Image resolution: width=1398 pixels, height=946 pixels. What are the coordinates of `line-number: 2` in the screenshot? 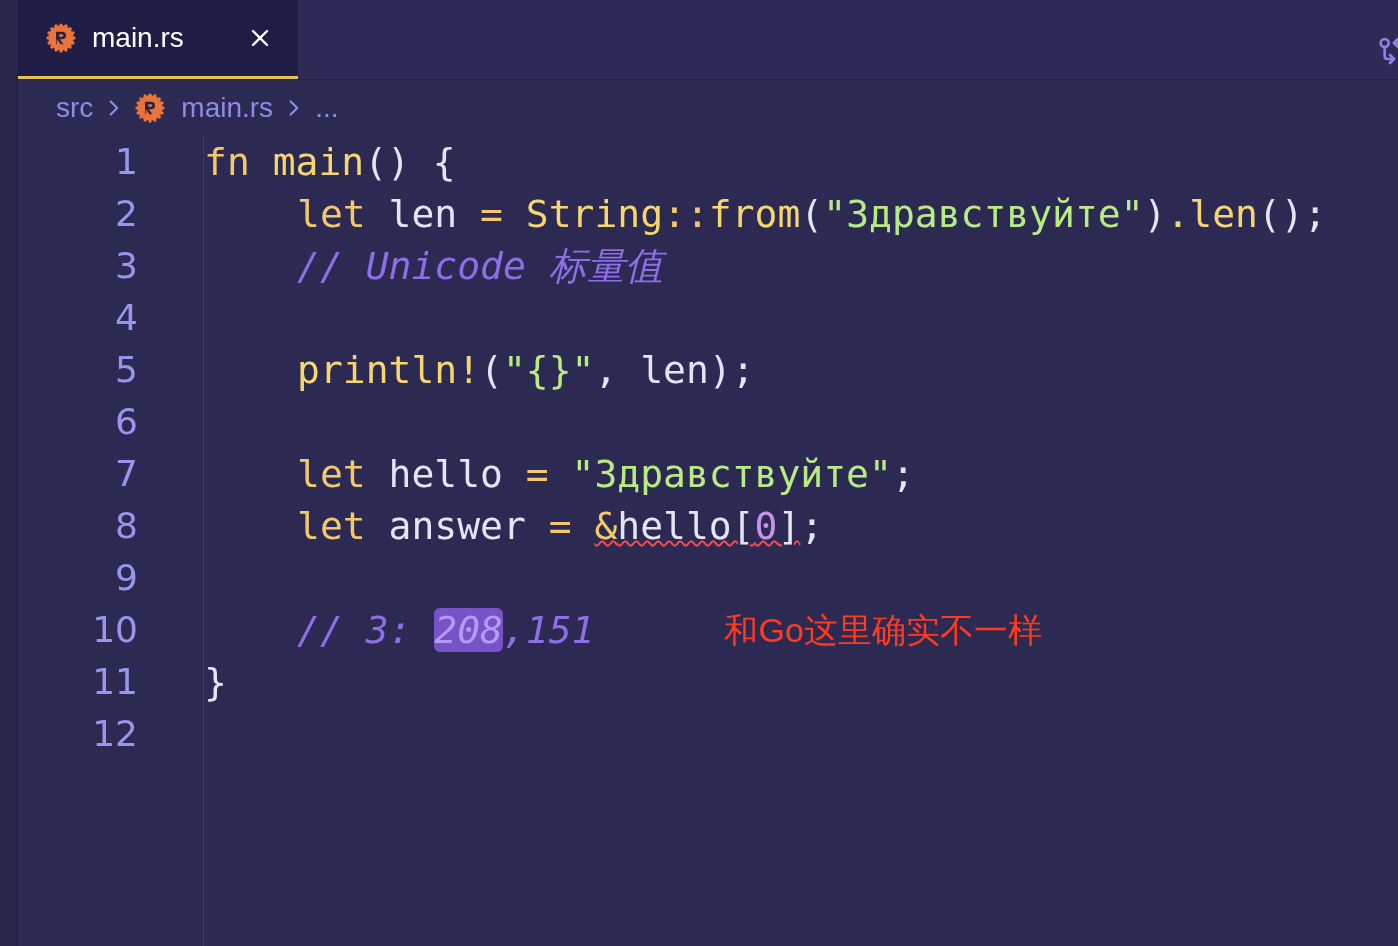 It's located at (126, 214).